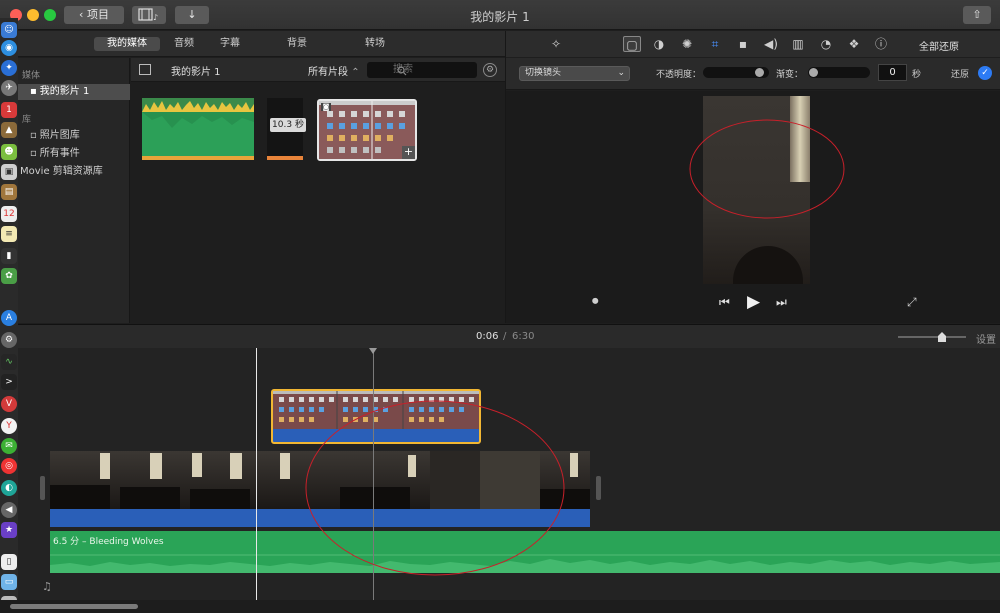 The width and height of the screenshot is (1000, 613). I want to click on wechat-icon: ✉, so click(9, 446).